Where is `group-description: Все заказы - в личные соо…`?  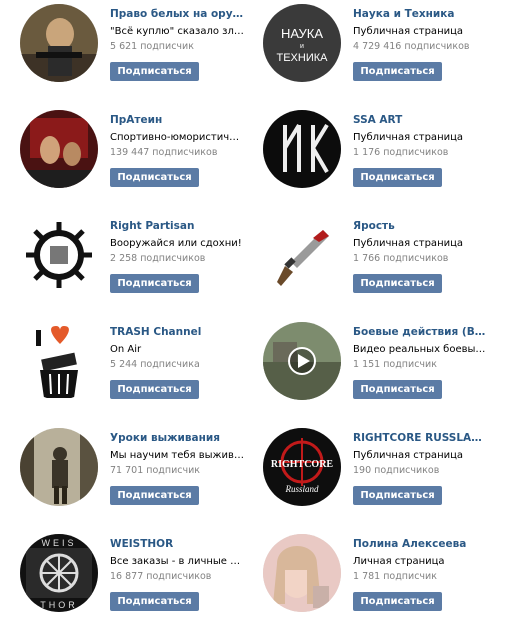 group-description: Все заказы - в личные соо… is located at coordinates (177, 561).